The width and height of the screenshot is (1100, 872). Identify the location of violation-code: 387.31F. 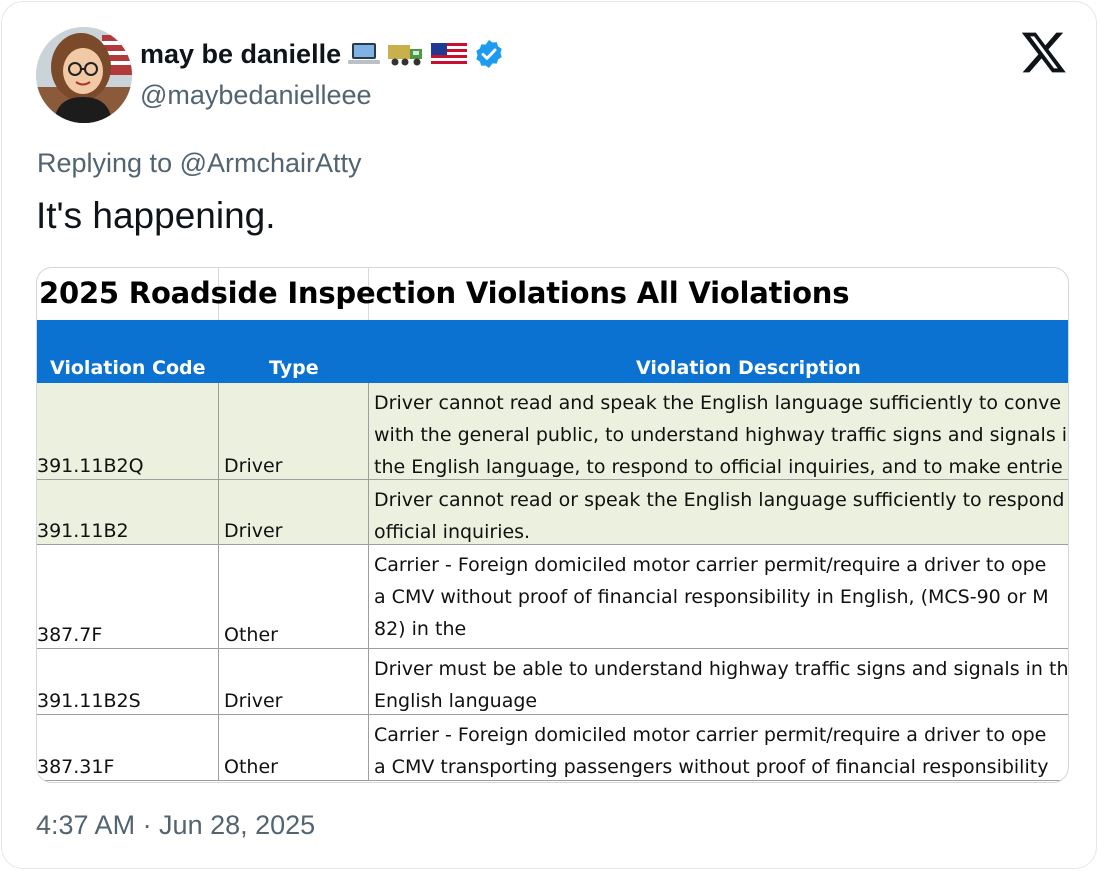
(76, 767).